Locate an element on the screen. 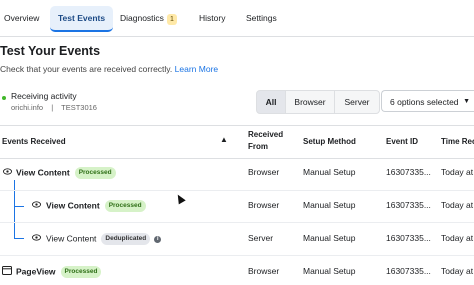  col-setup-method: Setup Method is located at coordinates (329, 141).